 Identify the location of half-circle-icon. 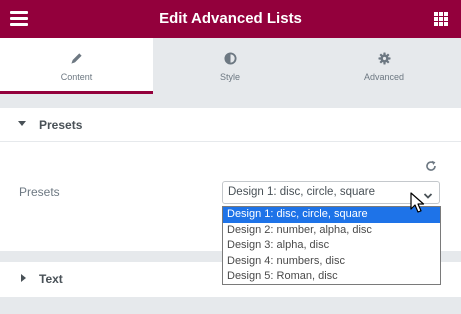
(230, 59).